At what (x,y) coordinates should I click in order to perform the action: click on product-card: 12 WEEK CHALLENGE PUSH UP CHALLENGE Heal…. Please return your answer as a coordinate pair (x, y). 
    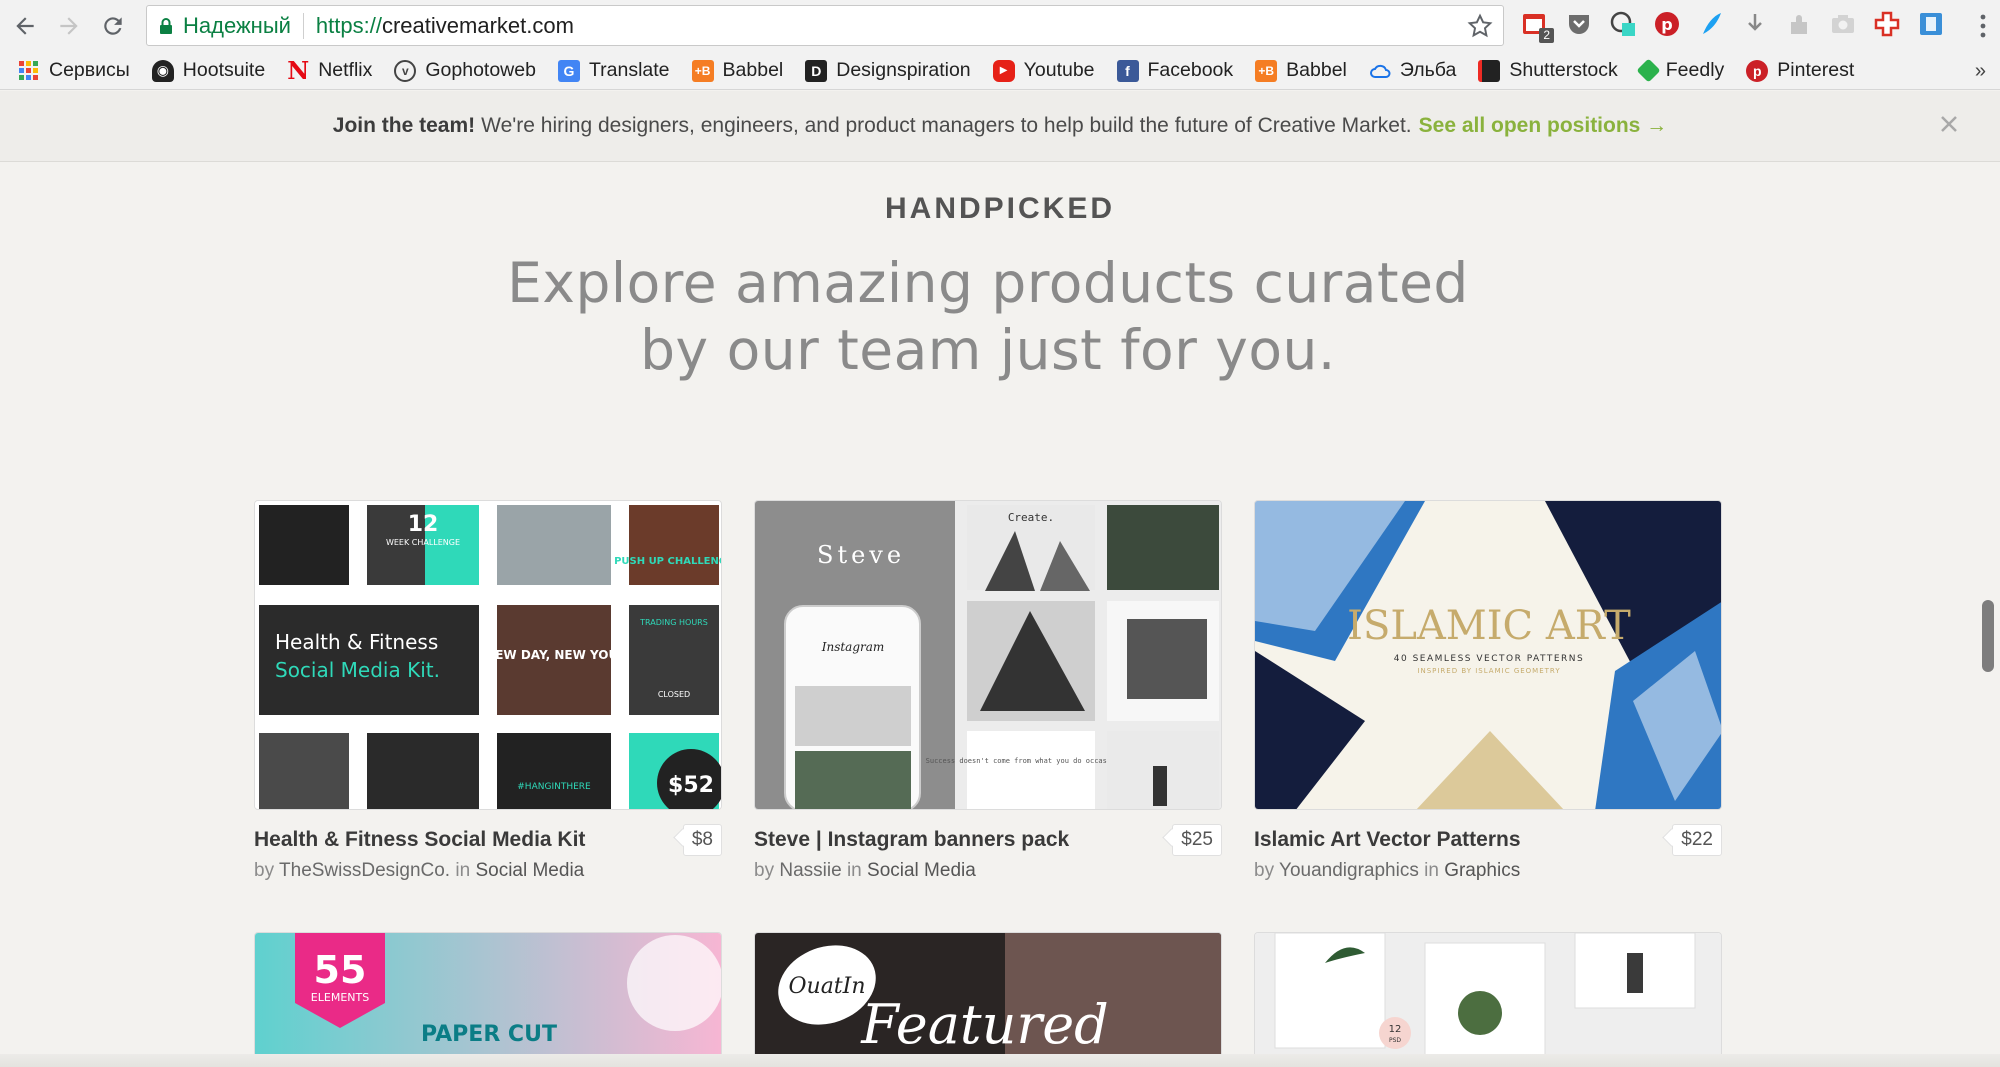
    Looking at the image, I should click on (488, 691).